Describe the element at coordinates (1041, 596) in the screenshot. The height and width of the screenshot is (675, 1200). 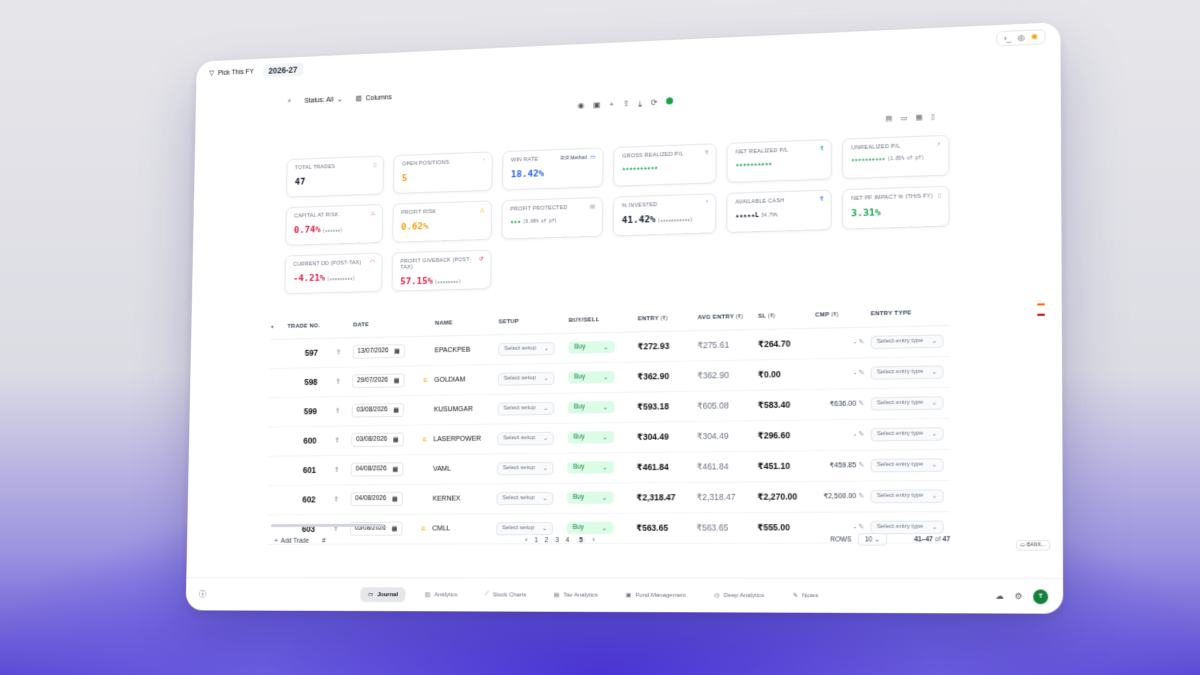
I see `avatar: T` at that location.